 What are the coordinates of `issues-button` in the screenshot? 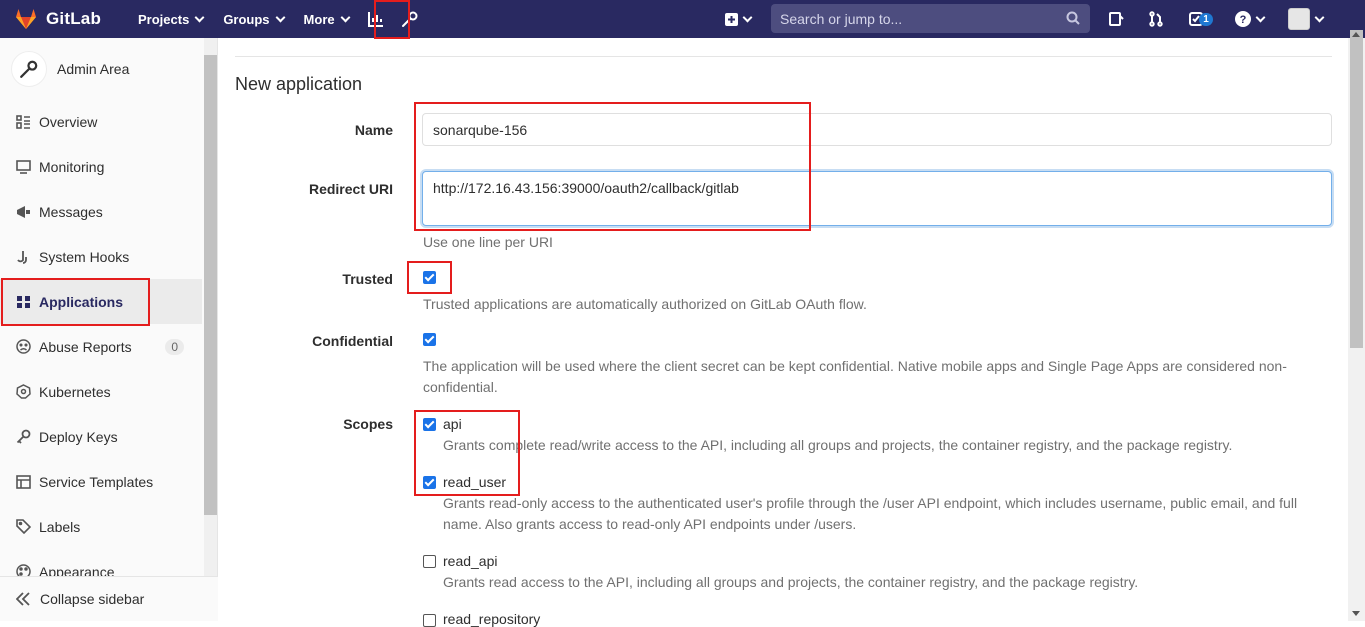 It's located at (1116, 19).